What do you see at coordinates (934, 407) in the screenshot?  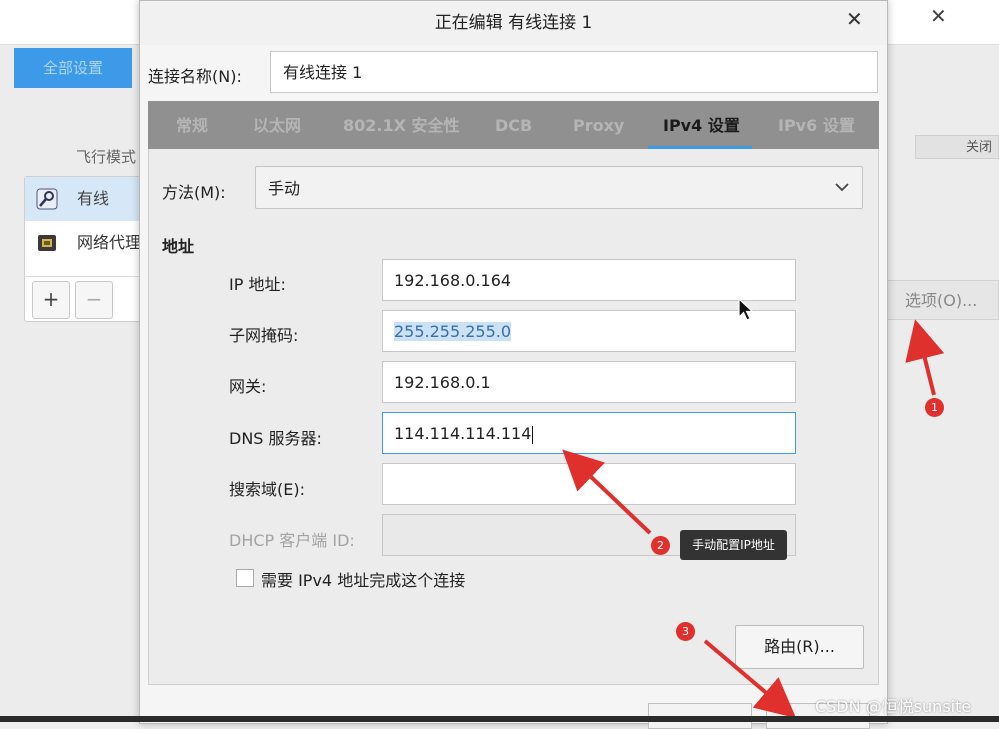 I see `annotation-marker-1: 1` at bounding box center [934, 407].